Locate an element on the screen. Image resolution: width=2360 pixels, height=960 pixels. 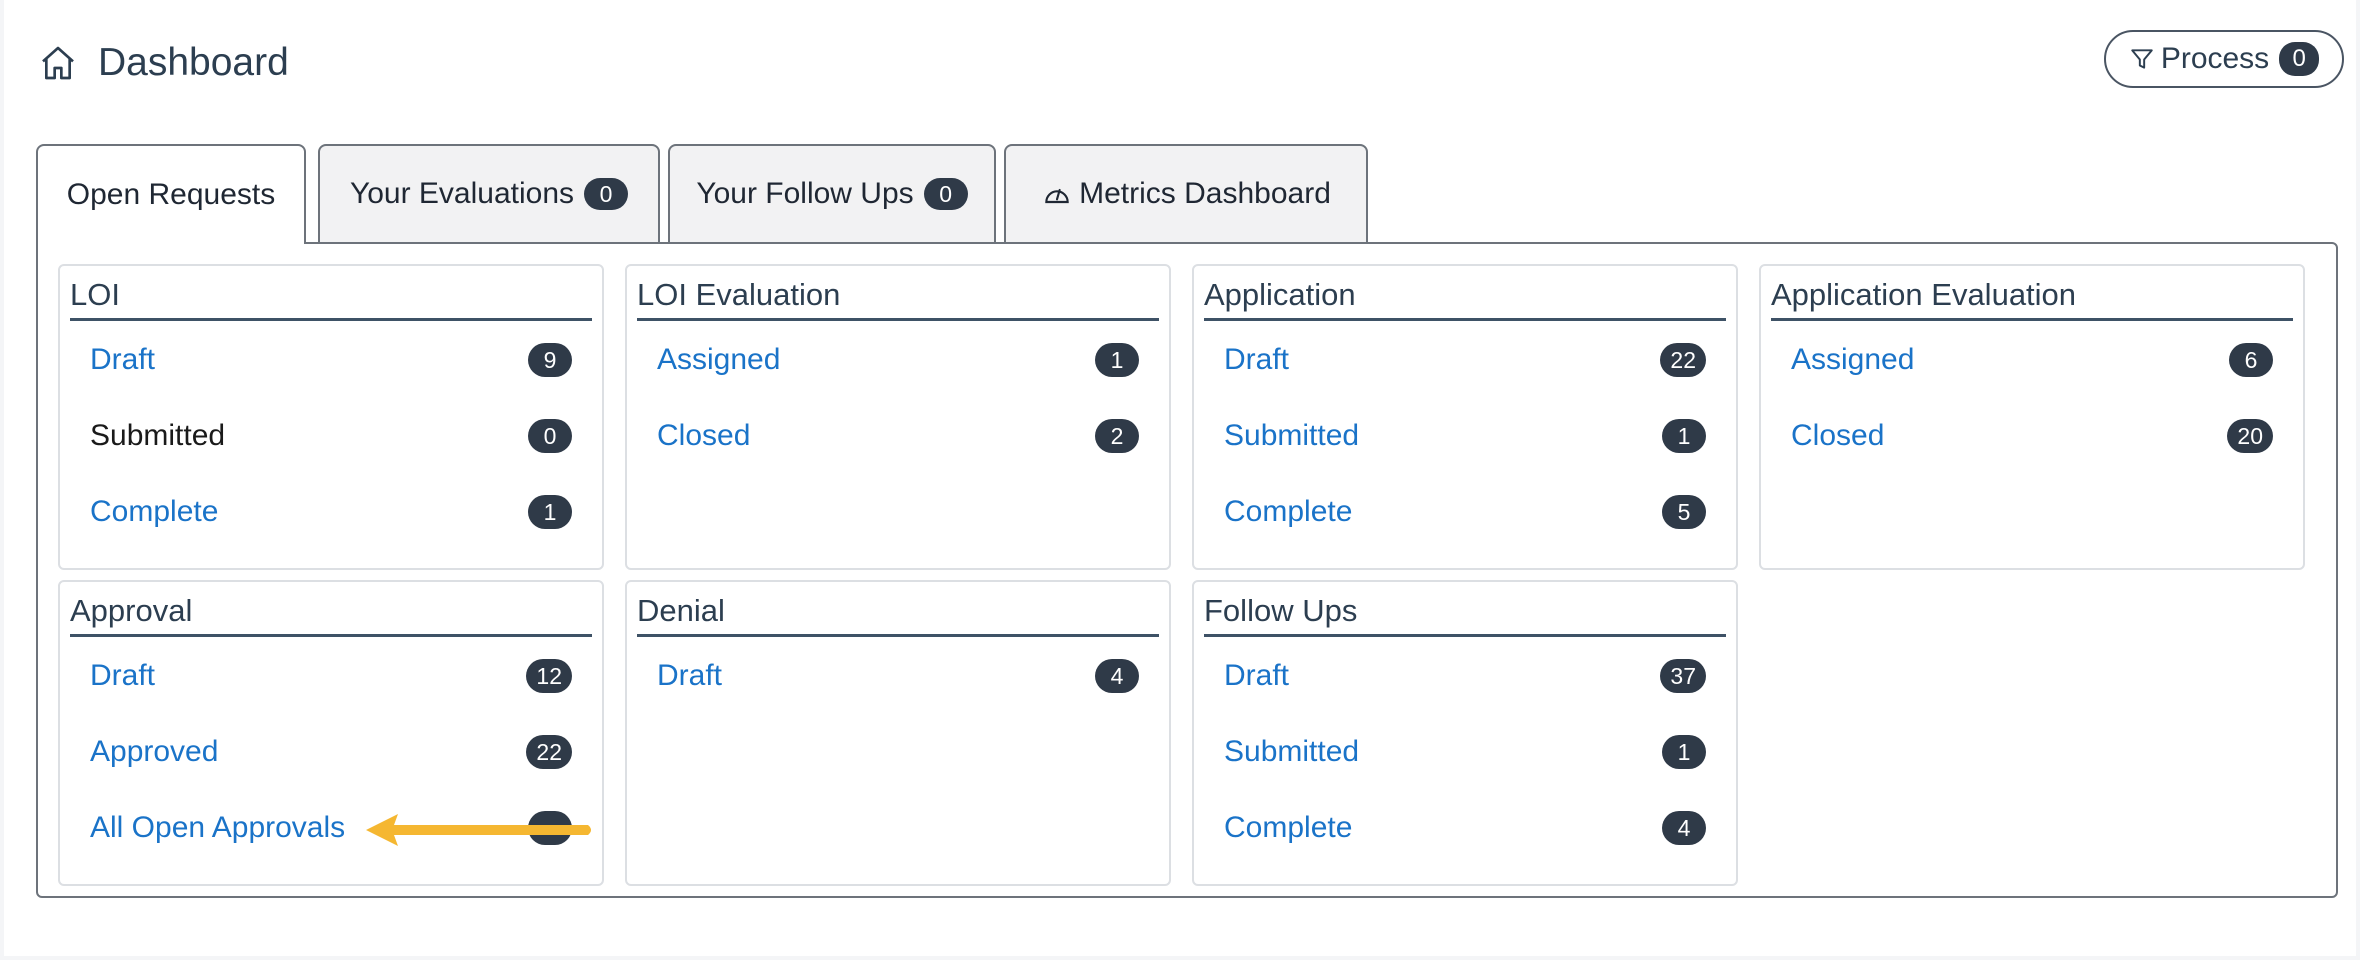
tab-label: Metrics Dashboard is located at coordinates (1205, 193).